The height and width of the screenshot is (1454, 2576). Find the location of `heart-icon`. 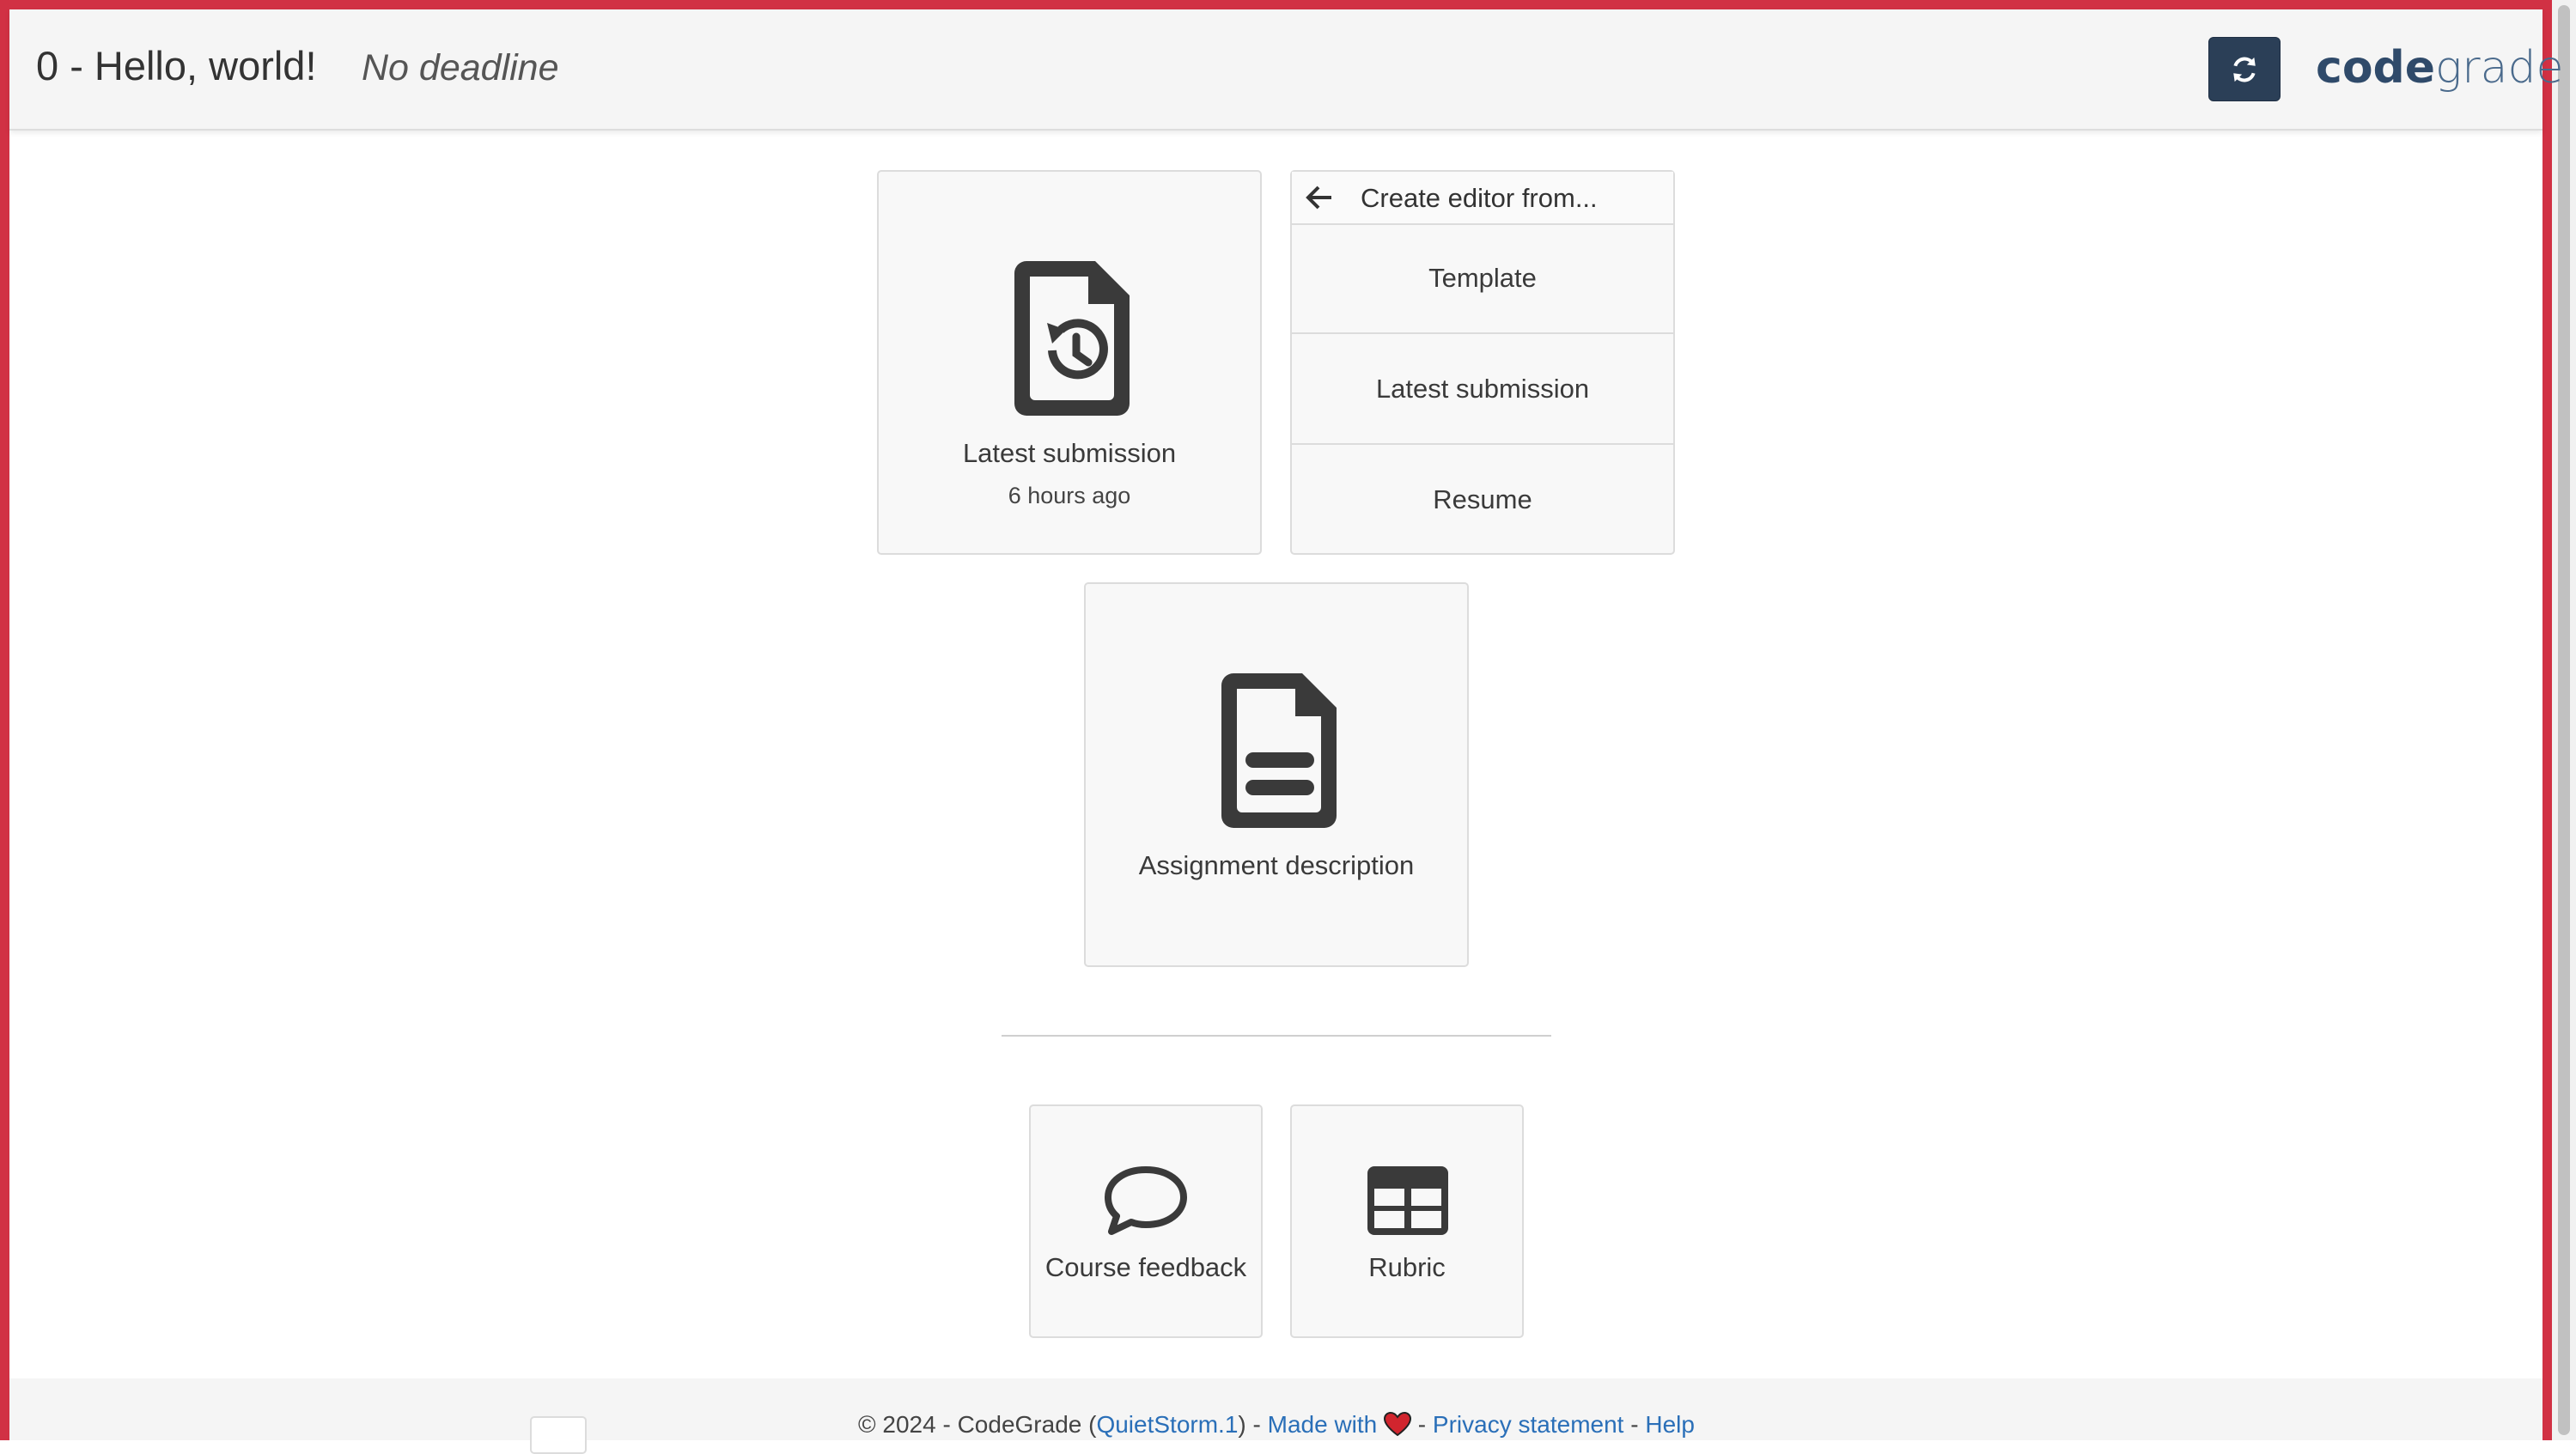

heart-icon is located at coordinates (1398, 1424).